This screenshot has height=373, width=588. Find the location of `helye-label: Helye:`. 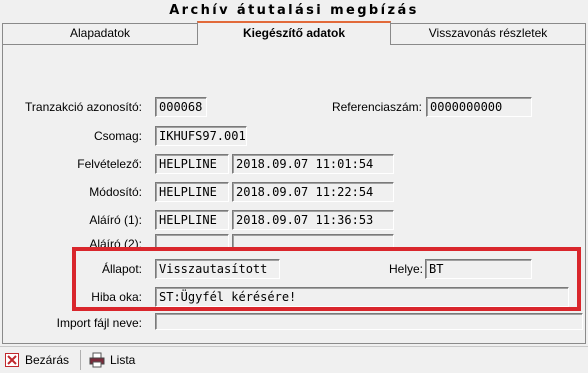

helye-label: Helye: is located at coordinates (405, 269).